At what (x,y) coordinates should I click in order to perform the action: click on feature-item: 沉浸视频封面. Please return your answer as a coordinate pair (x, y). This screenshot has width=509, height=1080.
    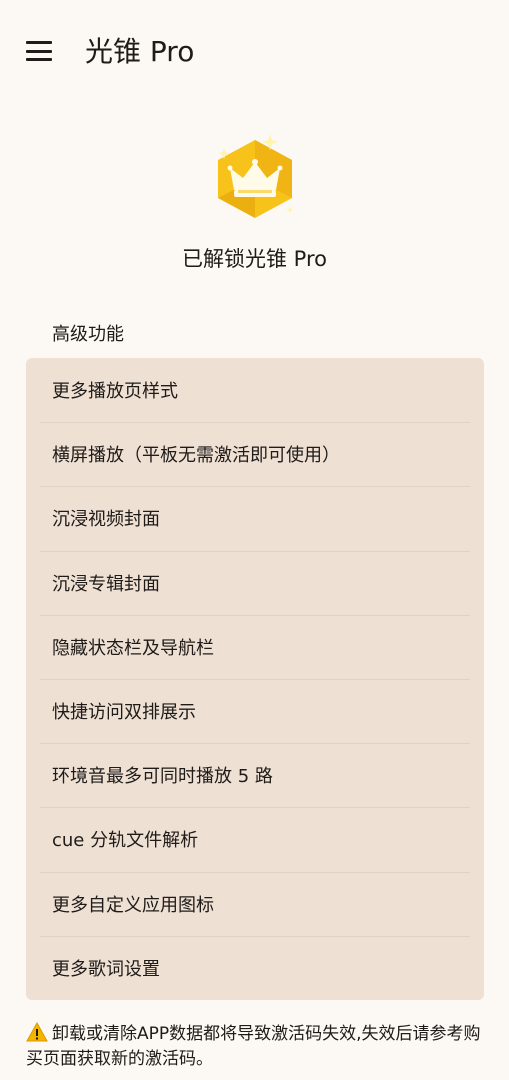
    Looking at the image, I should click on (255, 518).